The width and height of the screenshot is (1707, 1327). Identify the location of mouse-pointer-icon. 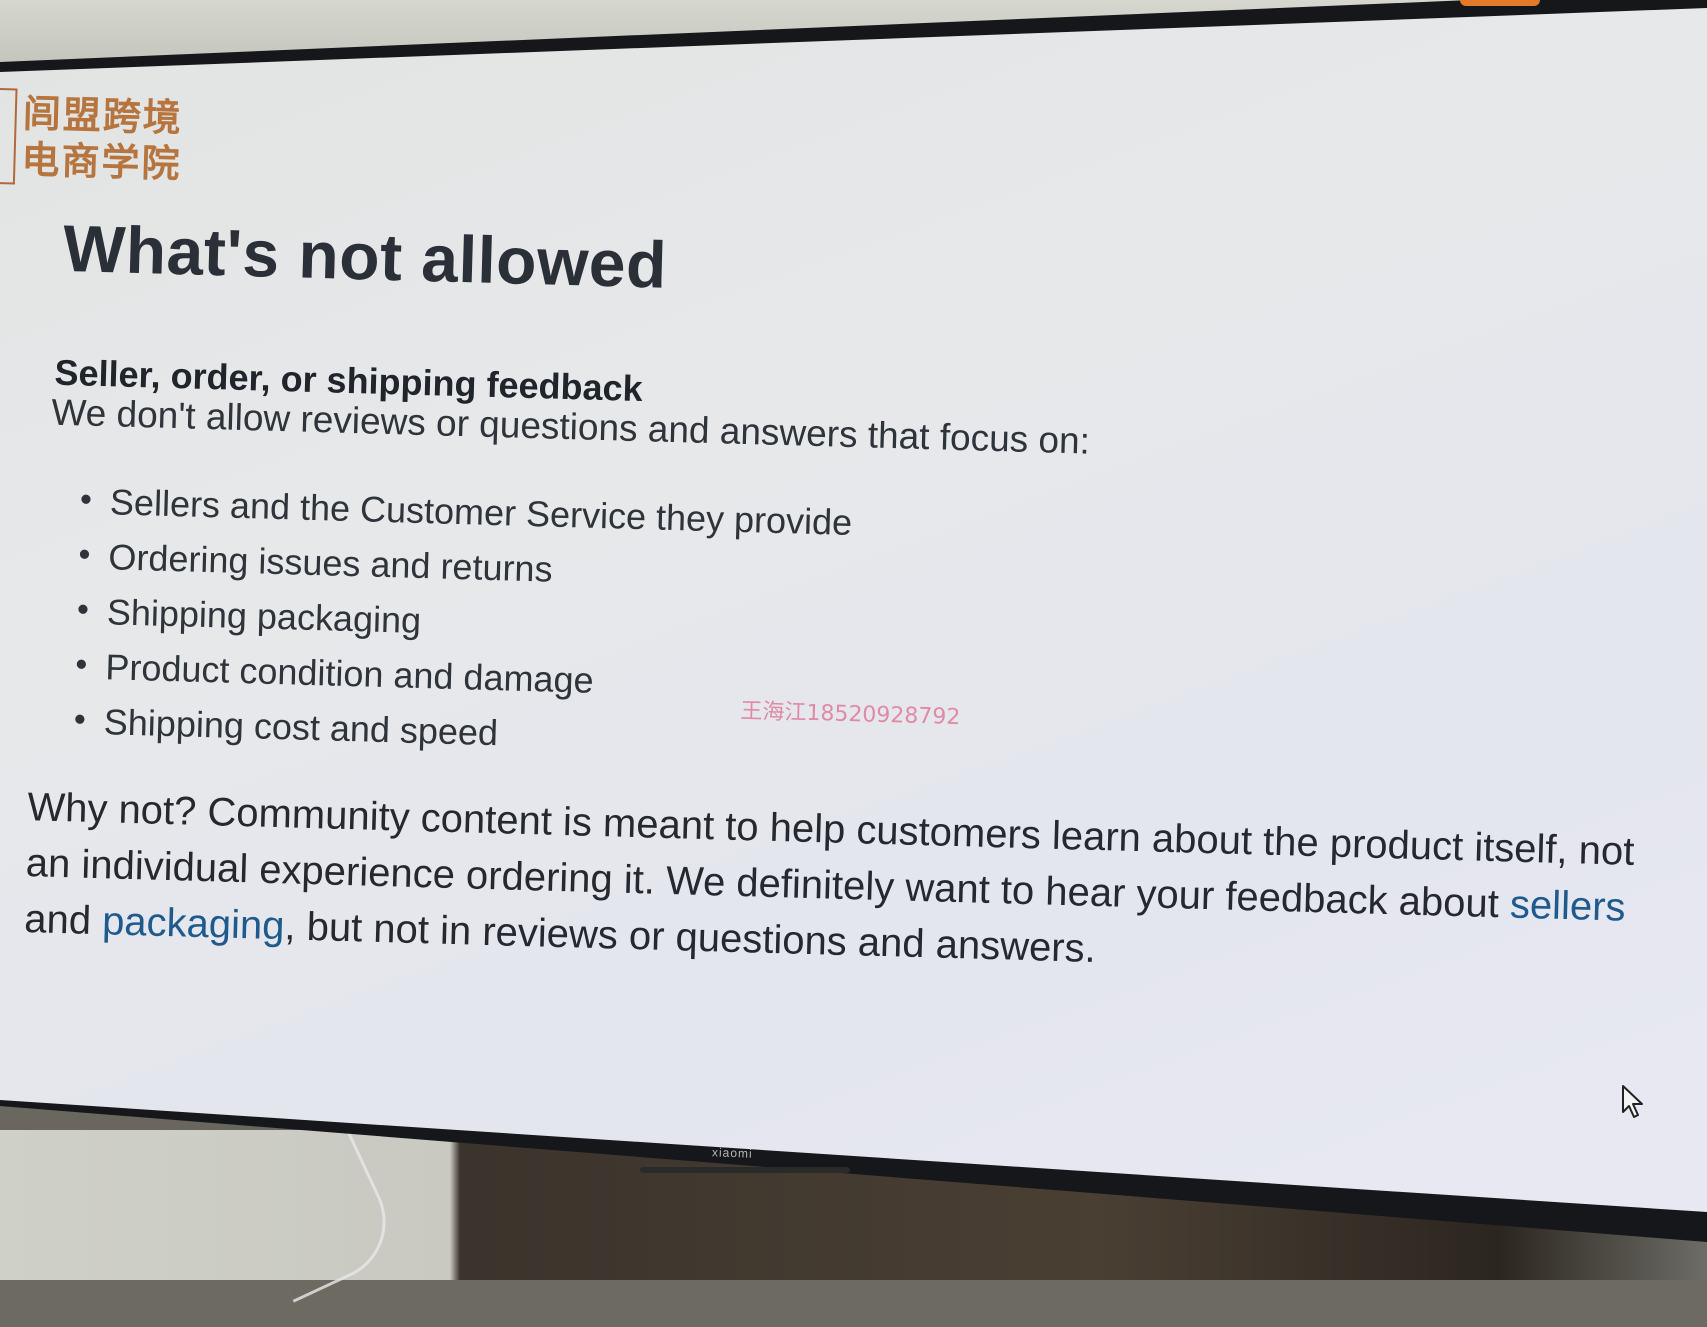
(1632, 1101).